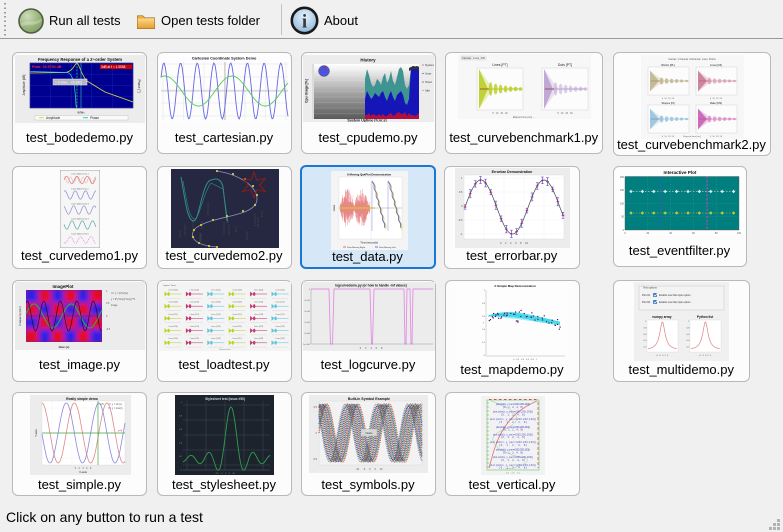 The height and width of the screenshot is (532, 783). What do you see at coordinates (139, 85) in the screenshot?
I see `svg-text: Phase [°]` at bounding box center [139, 85].